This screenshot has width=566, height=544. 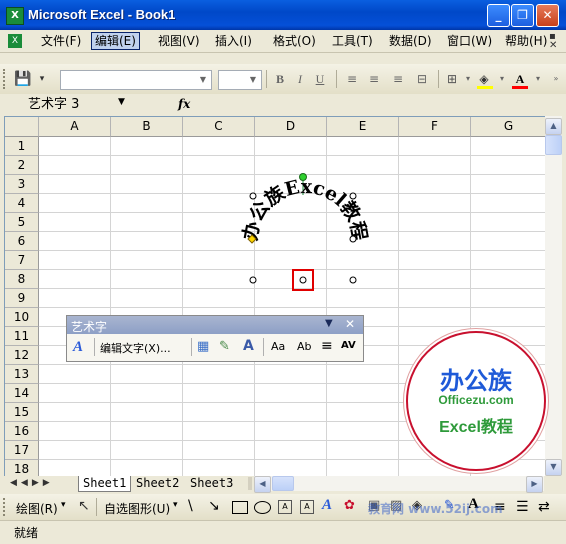 What do you see at coordinates (534, 484) in the screenshot?
I see `scroll-right-icon: ▶` at bounding box center [534, 484].